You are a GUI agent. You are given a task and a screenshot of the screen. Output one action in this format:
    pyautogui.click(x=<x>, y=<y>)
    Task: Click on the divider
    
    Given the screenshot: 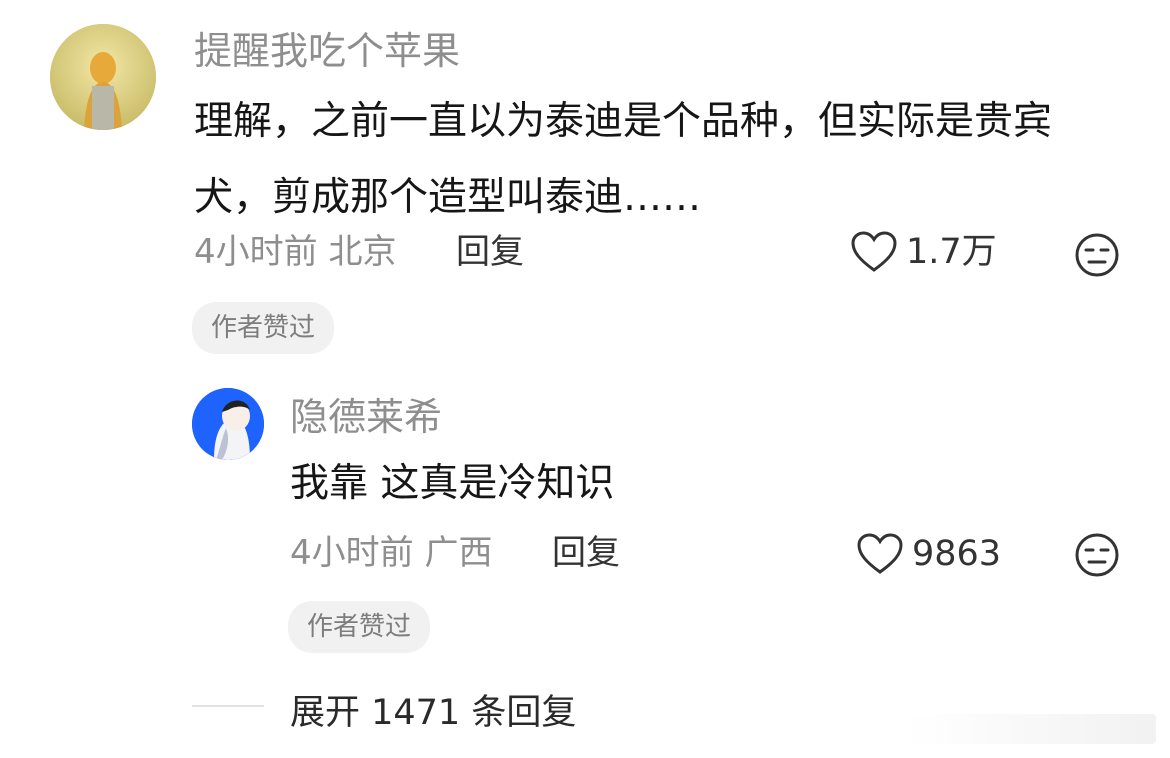 What is the action you would take?
    pyautogui.click(x=228, y=706)
    